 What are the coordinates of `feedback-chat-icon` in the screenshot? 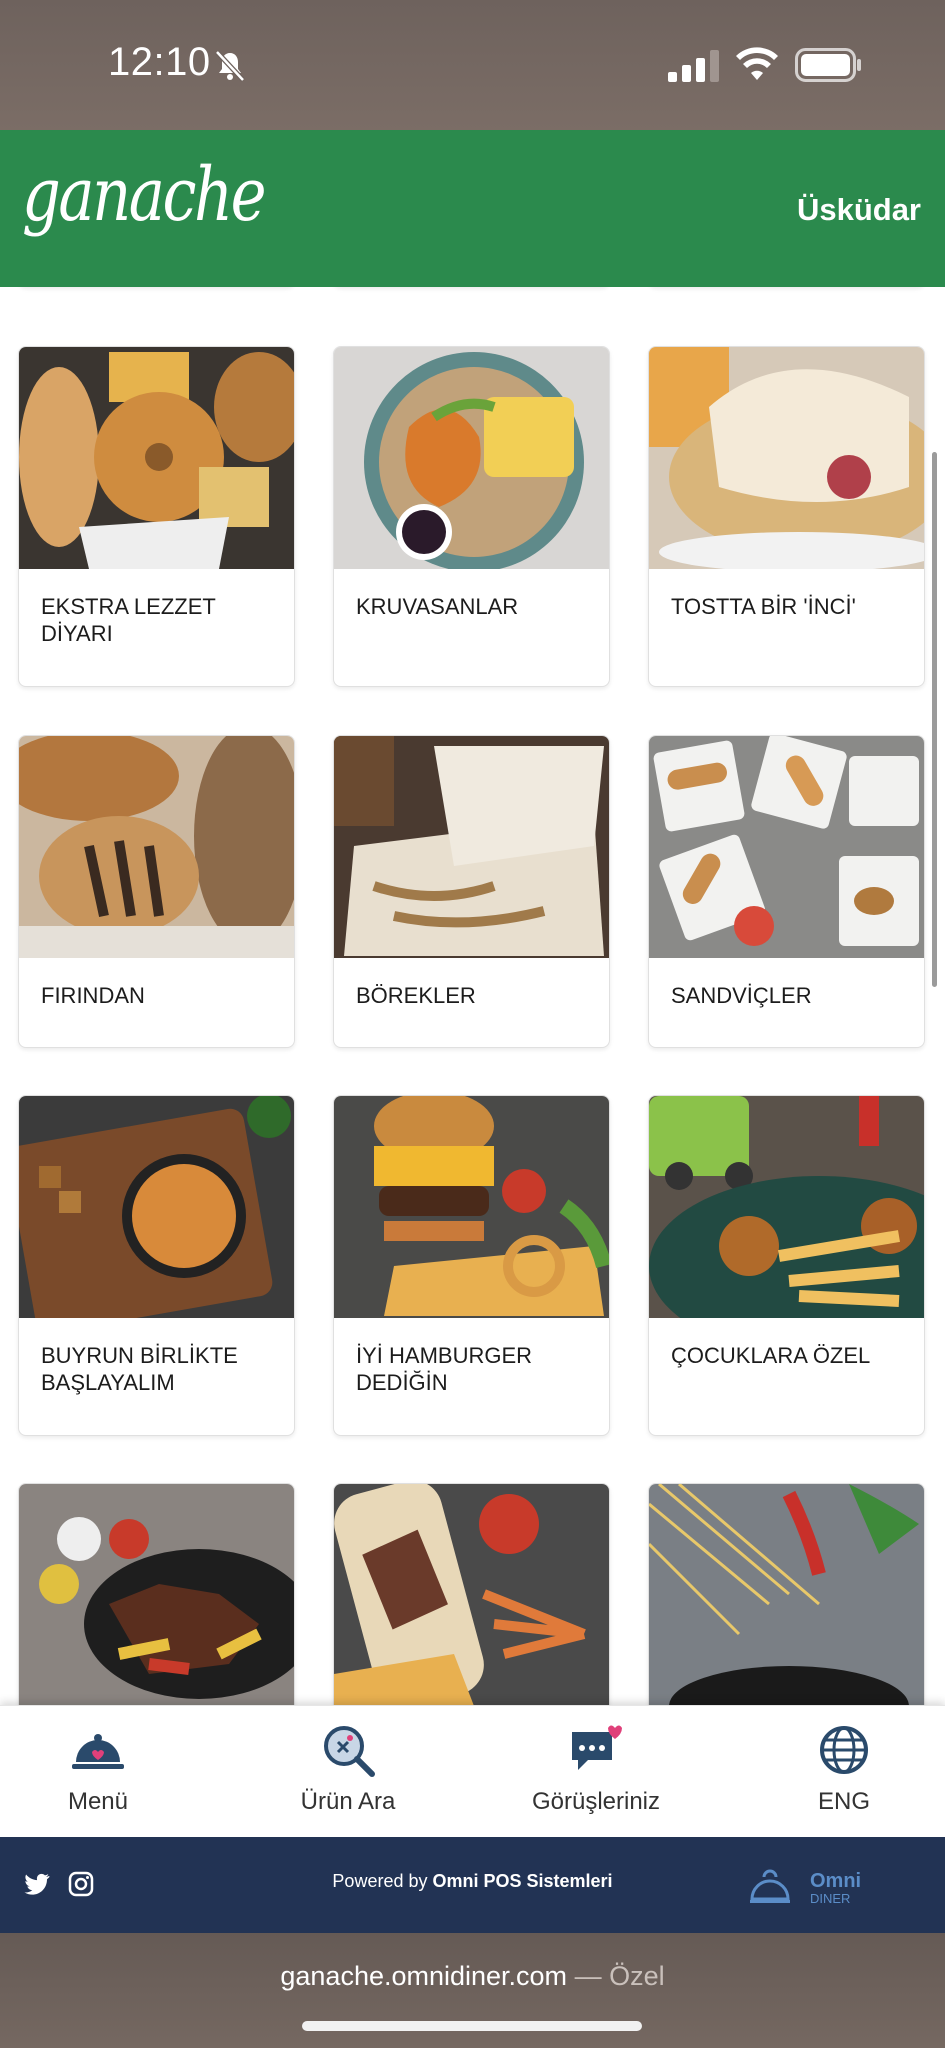 It's located at (597, 1747).